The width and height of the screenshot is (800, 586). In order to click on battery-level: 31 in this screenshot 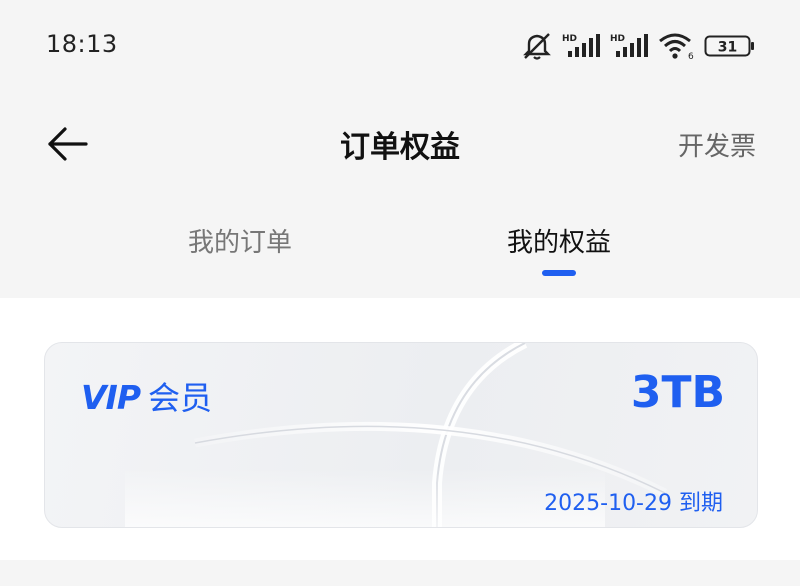, I will do `click(727, 48)`.